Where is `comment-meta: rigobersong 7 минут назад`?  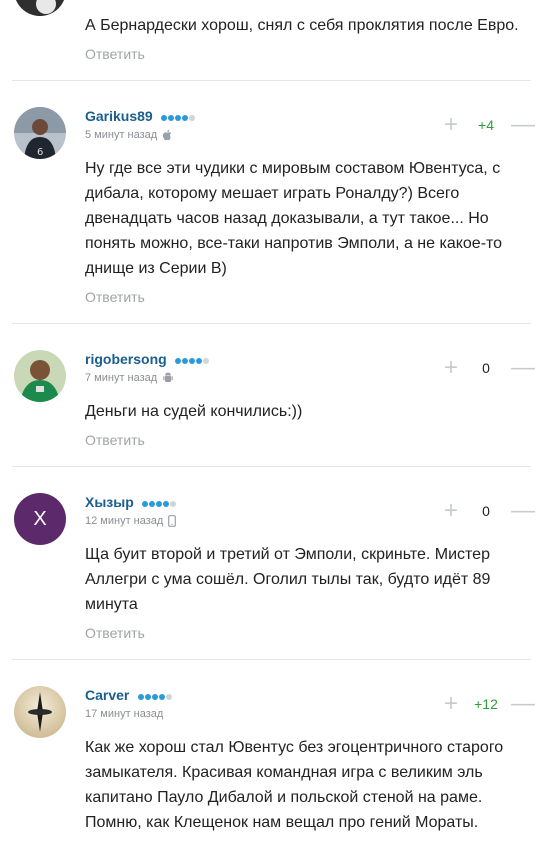 comment-meta: rigobersong 7 минут назад is located at coordinates (147, 367).